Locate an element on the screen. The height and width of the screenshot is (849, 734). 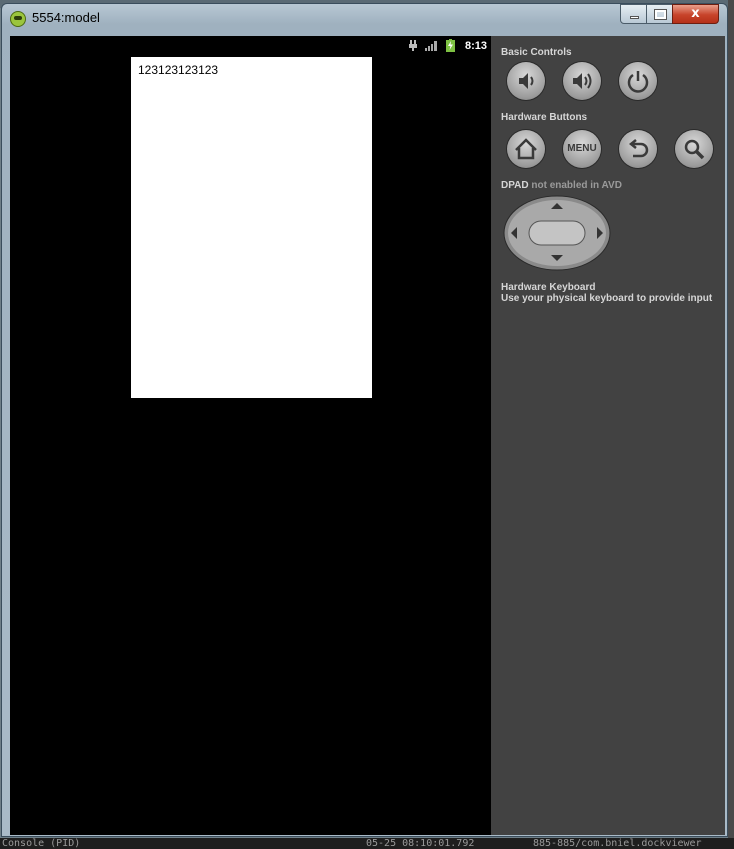
maximize-icon is located at coordinates (660, 14).